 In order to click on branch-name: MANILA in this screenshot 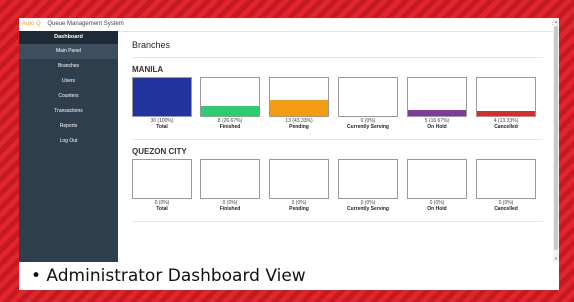, I will do `click(148, 69)`.